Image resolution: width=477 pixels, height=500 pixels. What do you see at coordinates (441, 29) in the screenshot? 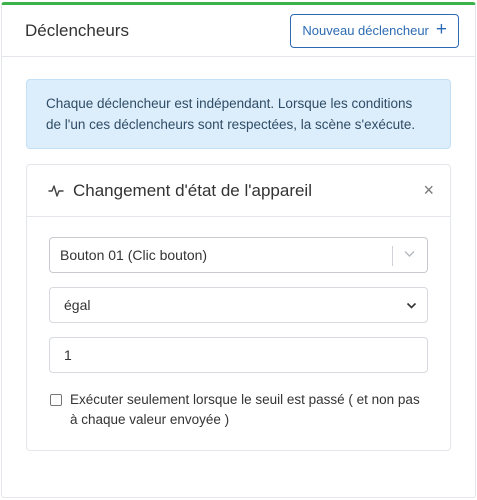
I see `plus-icon: +` at bounding box center [441, 29].